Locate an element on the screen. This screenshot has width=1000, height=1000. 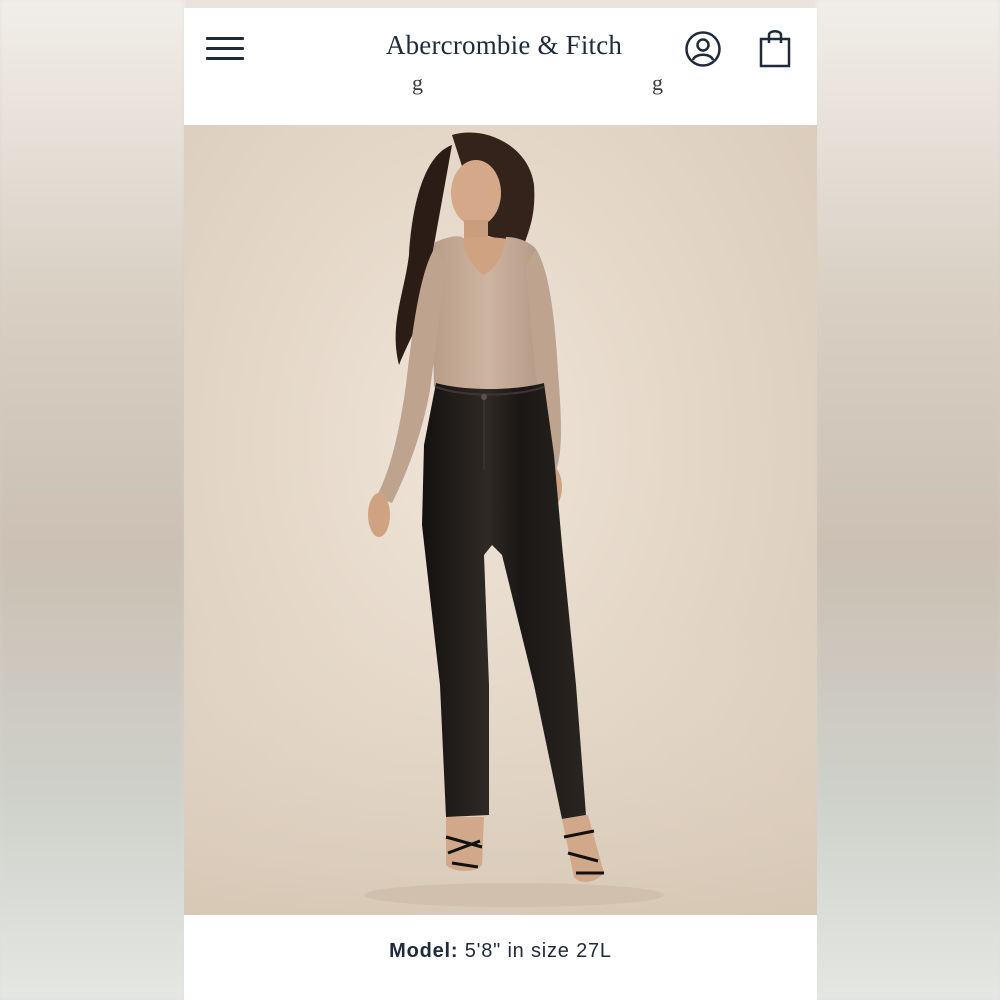
shopping-bag-icon is located at coordinates (775, 49).